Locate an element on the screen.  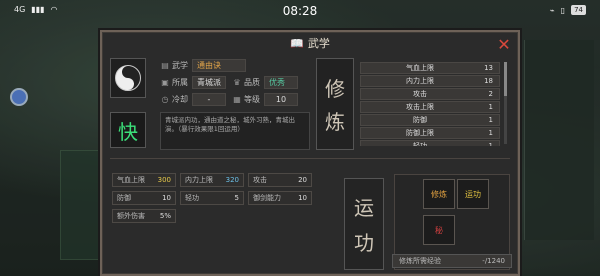
experience-label: 修炼所需经验 is located at coordinates (420, 261).